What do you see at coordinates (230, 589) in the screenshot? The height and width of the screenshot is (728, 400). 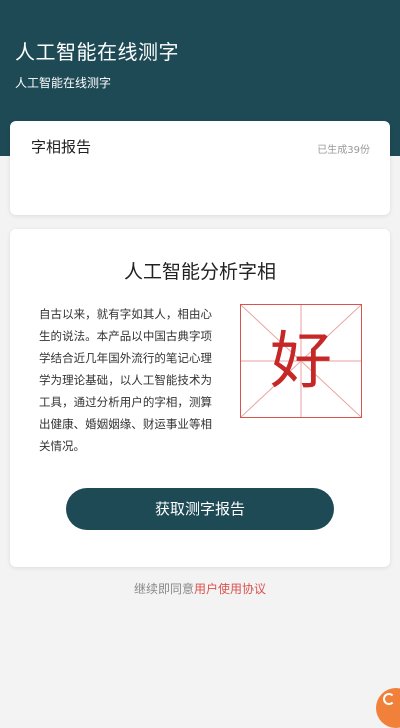 I see `user-agreement-link: 用户使用协议` at bounding box center [230, 589].